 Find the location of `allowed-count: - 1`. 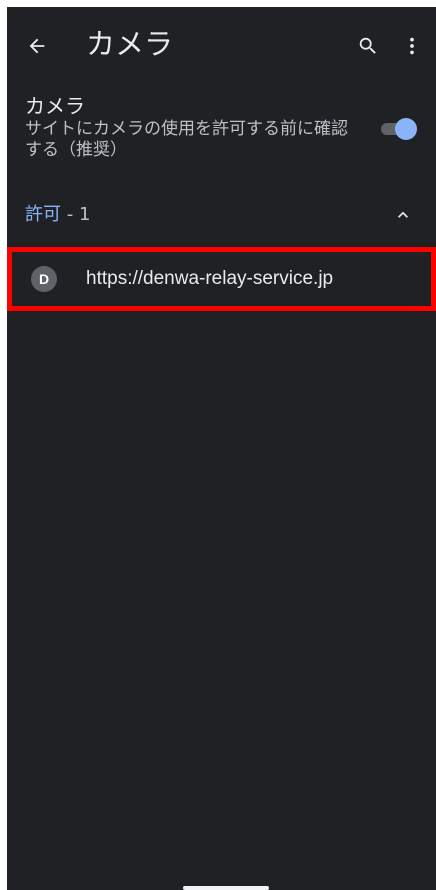

allowed-count: - 1 is located at coordinates (76, 214).